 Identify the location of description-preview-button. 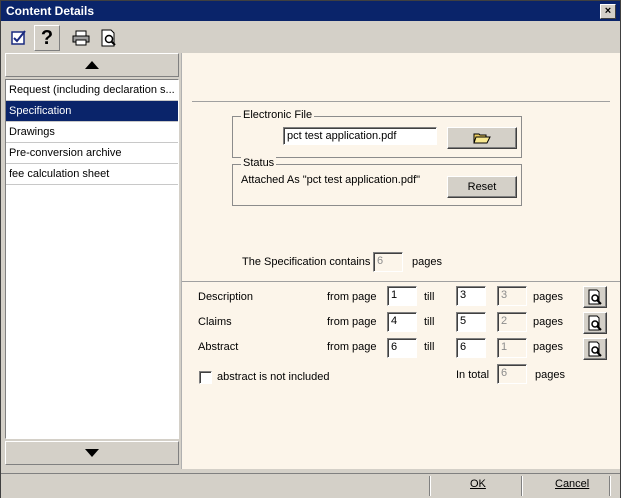
(595, 297).